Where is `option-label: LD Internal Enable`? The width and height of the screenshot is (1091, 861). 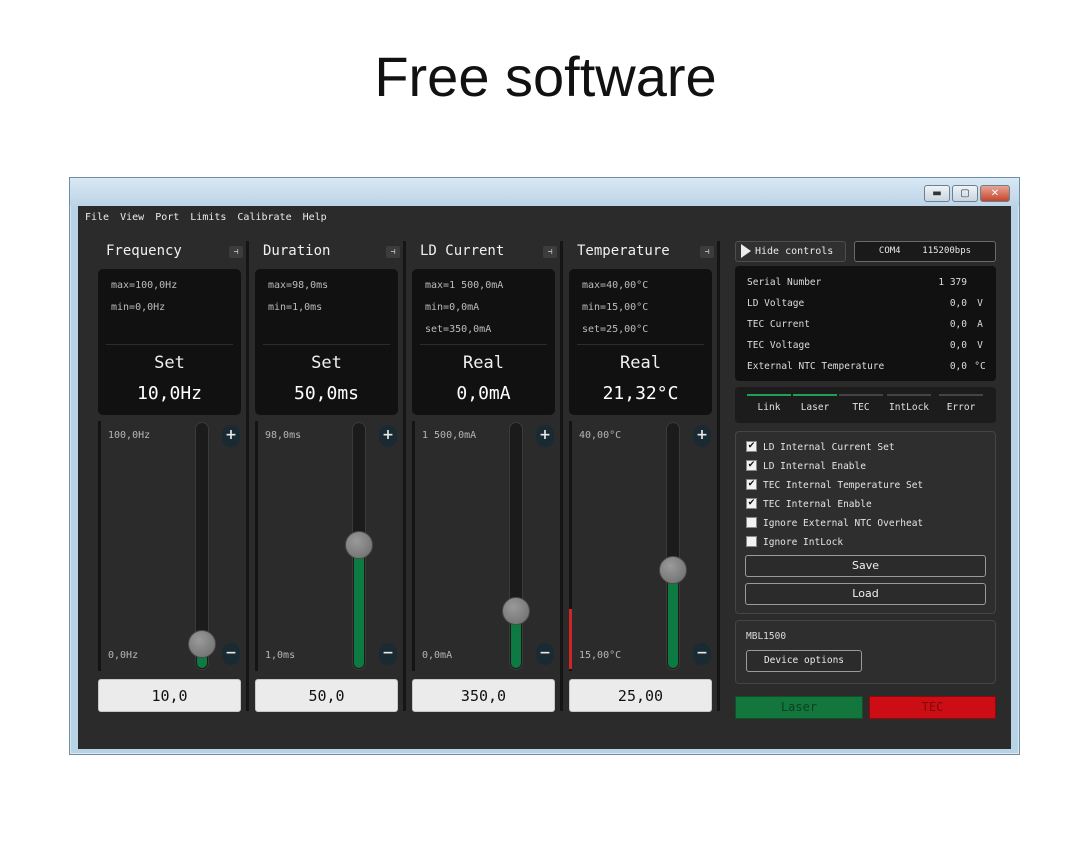
option-label: LD Internal Enable is located at coordinates (814, 466).